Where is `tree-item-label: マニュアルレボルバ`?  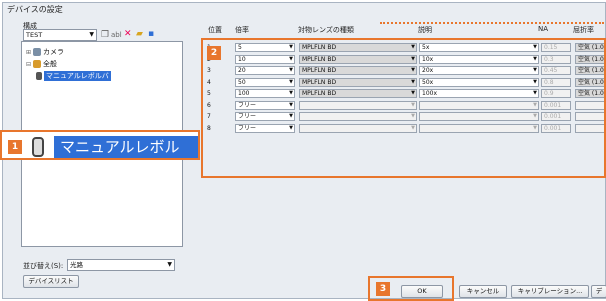
tree-item-label: マニュアルレボルバ is located at coordinates (77, 76).